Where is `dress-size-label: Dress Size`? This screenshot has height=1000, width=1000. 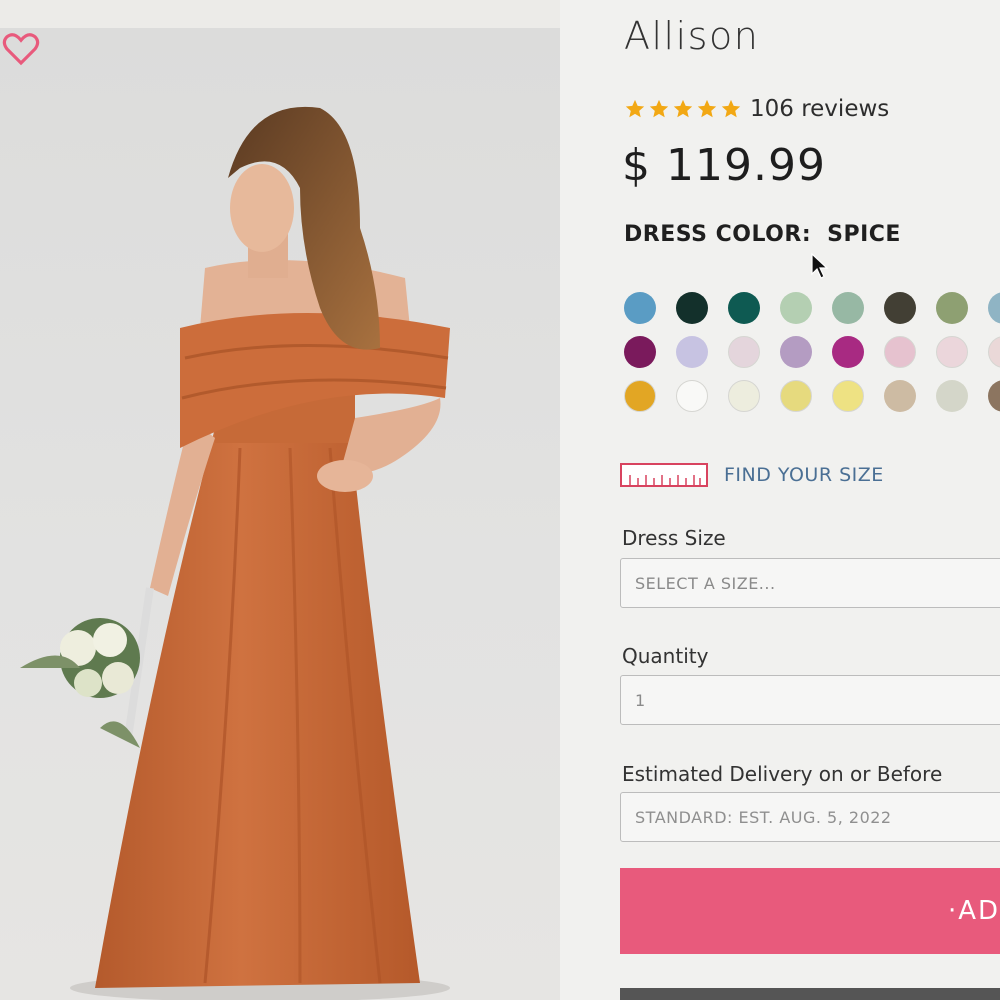 dress-size-label: Dress Size is located at coordinates (674, 538).